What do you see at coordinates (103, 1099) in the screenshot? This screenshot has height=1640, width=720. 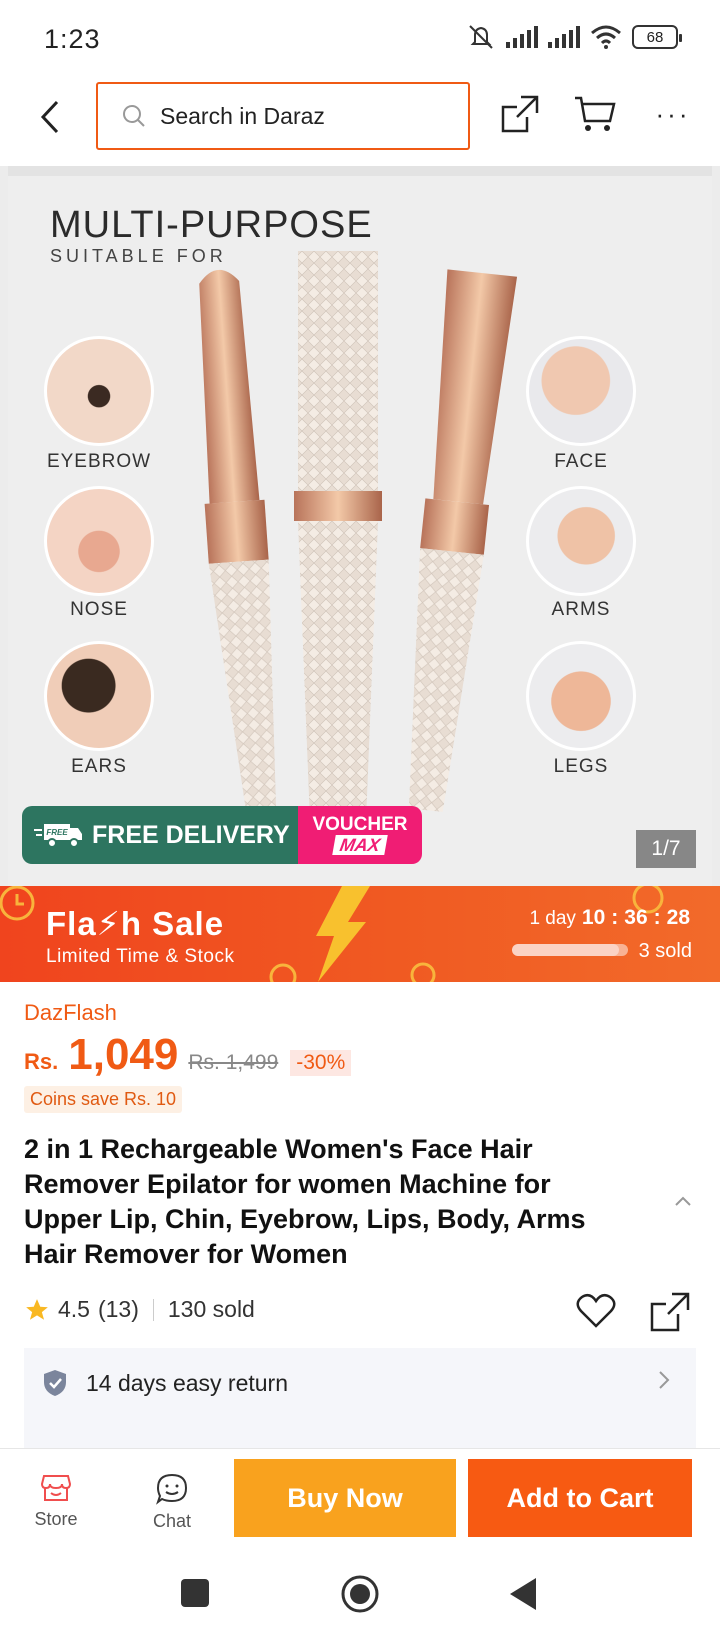 I see `coins-badge: Coins save Rs. 10` at bounding box center [103, 1099].